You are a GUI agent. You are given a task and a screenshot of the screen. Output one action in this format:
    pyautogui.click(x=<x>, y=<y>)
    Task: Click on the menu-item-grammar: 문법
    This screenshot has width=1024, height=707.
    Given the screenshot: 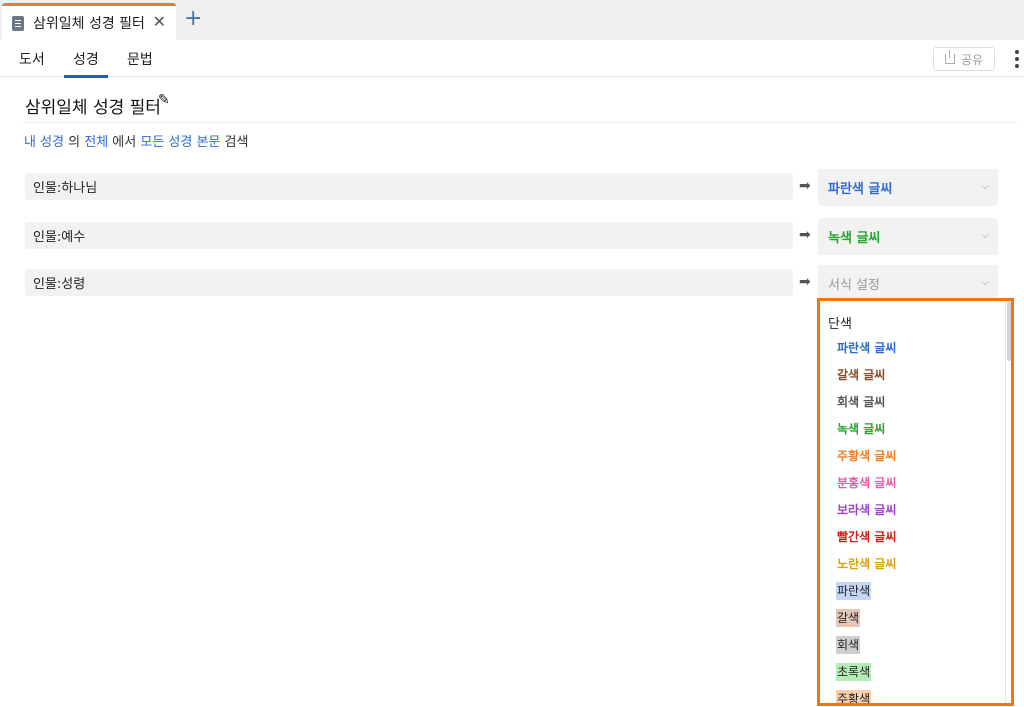 What is the action you would take?
    pyautogui.click(x=140, y=59)
    